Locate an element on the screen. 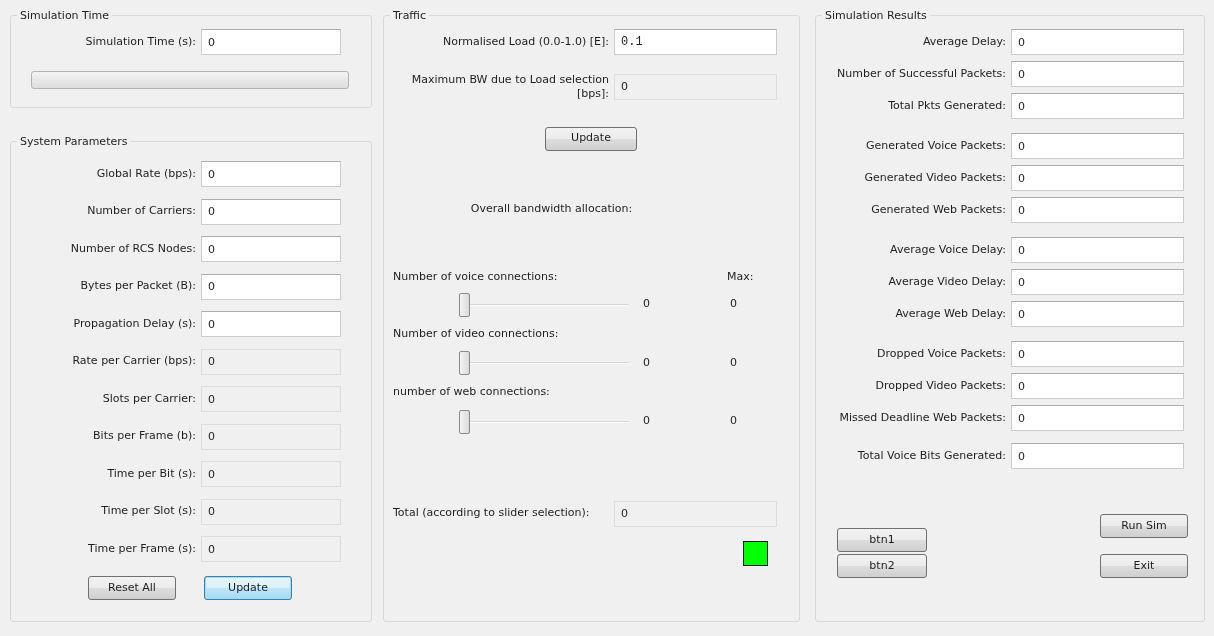 This screenshot has width=1214, height=636. field-label: Average Delay: is located at coordinates (963, 41).